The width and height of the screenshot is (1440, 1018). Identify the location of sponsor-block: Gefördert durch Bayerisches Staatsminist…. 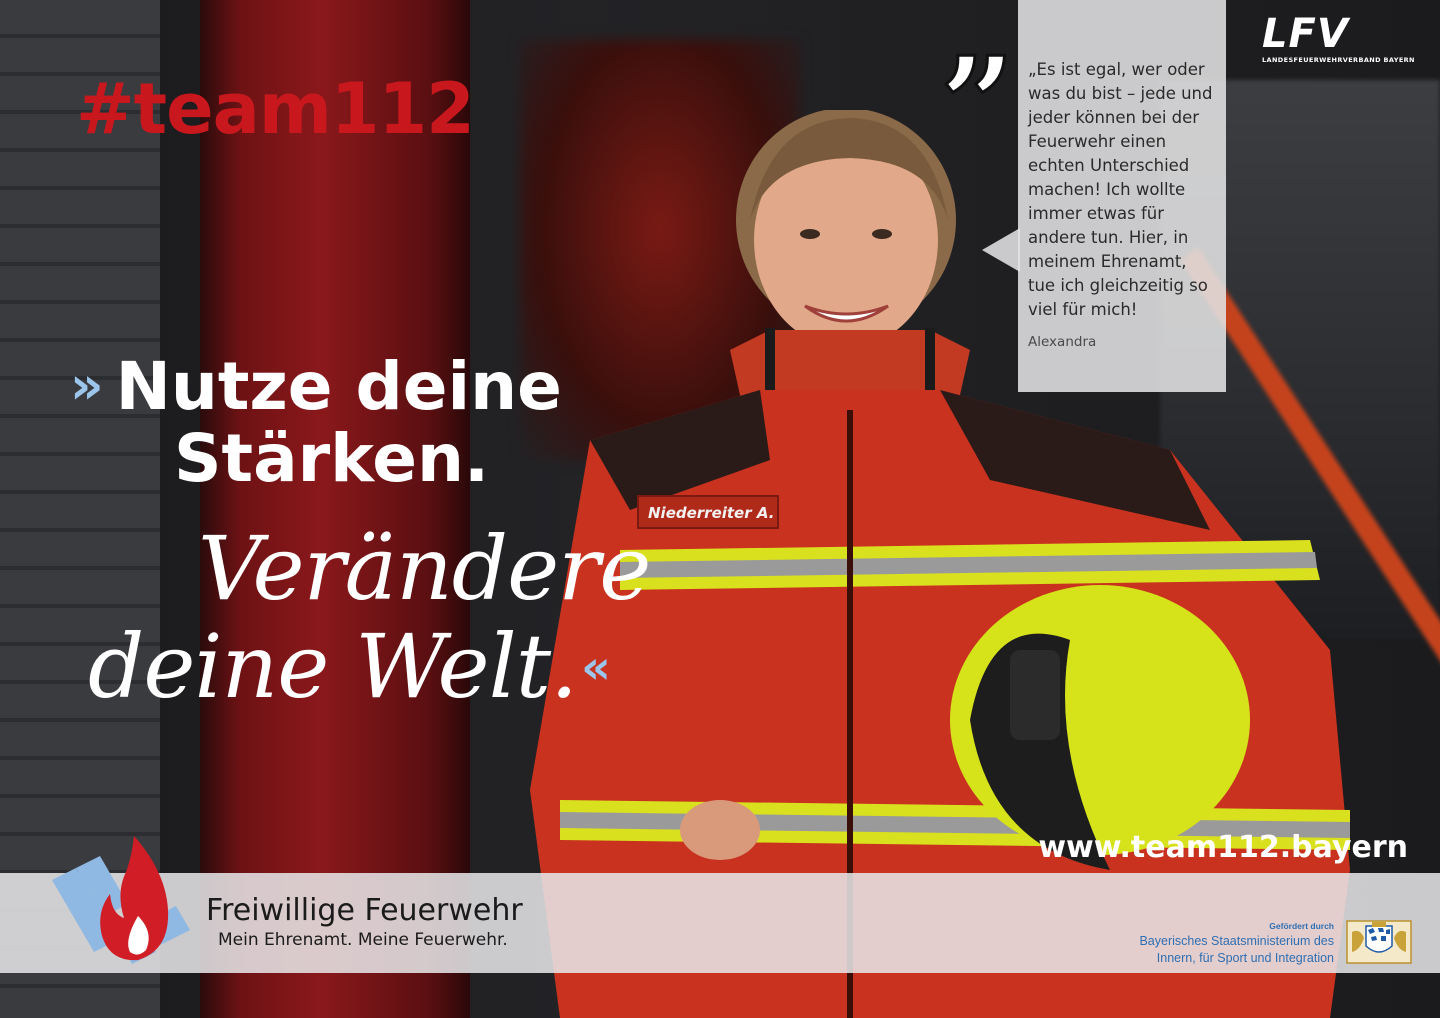
(1236, 943).